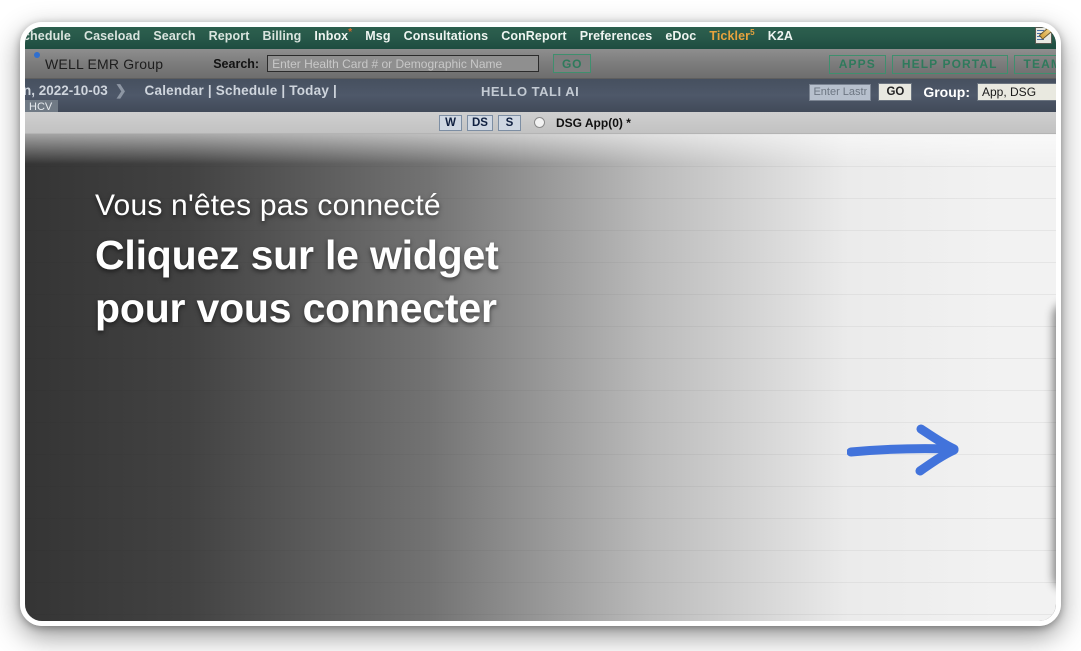 Image resolution: width=1081 pixels, height=651 pixels. What do you see at coordinates (509, 122) in the screenshot?
I see `view-s-button: S` at bounding box center [509, 122].